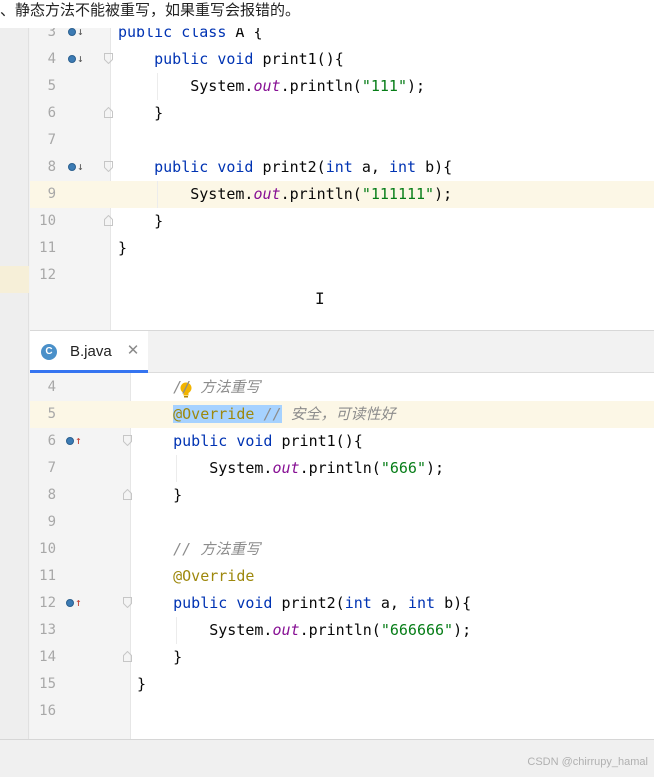 This screenshot has height=777, width=654. What do you see at coordinates (342, 495) in the screenshot?
I see `code-line: 8 }` at bounding box center [342, 495].